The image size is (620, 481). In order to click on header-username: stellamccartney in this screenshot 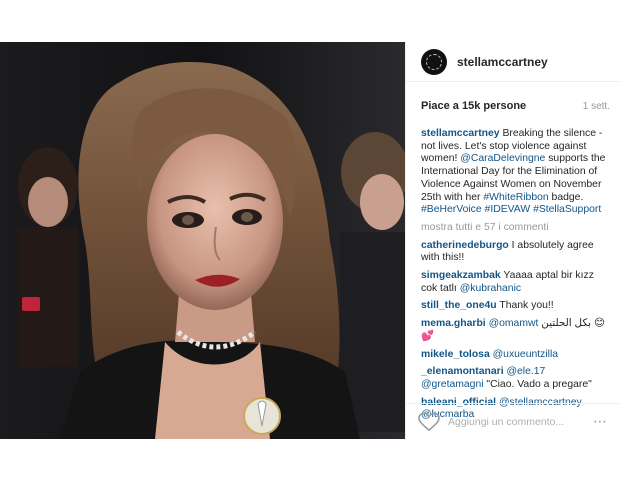, I will do `click(502, 62)`.